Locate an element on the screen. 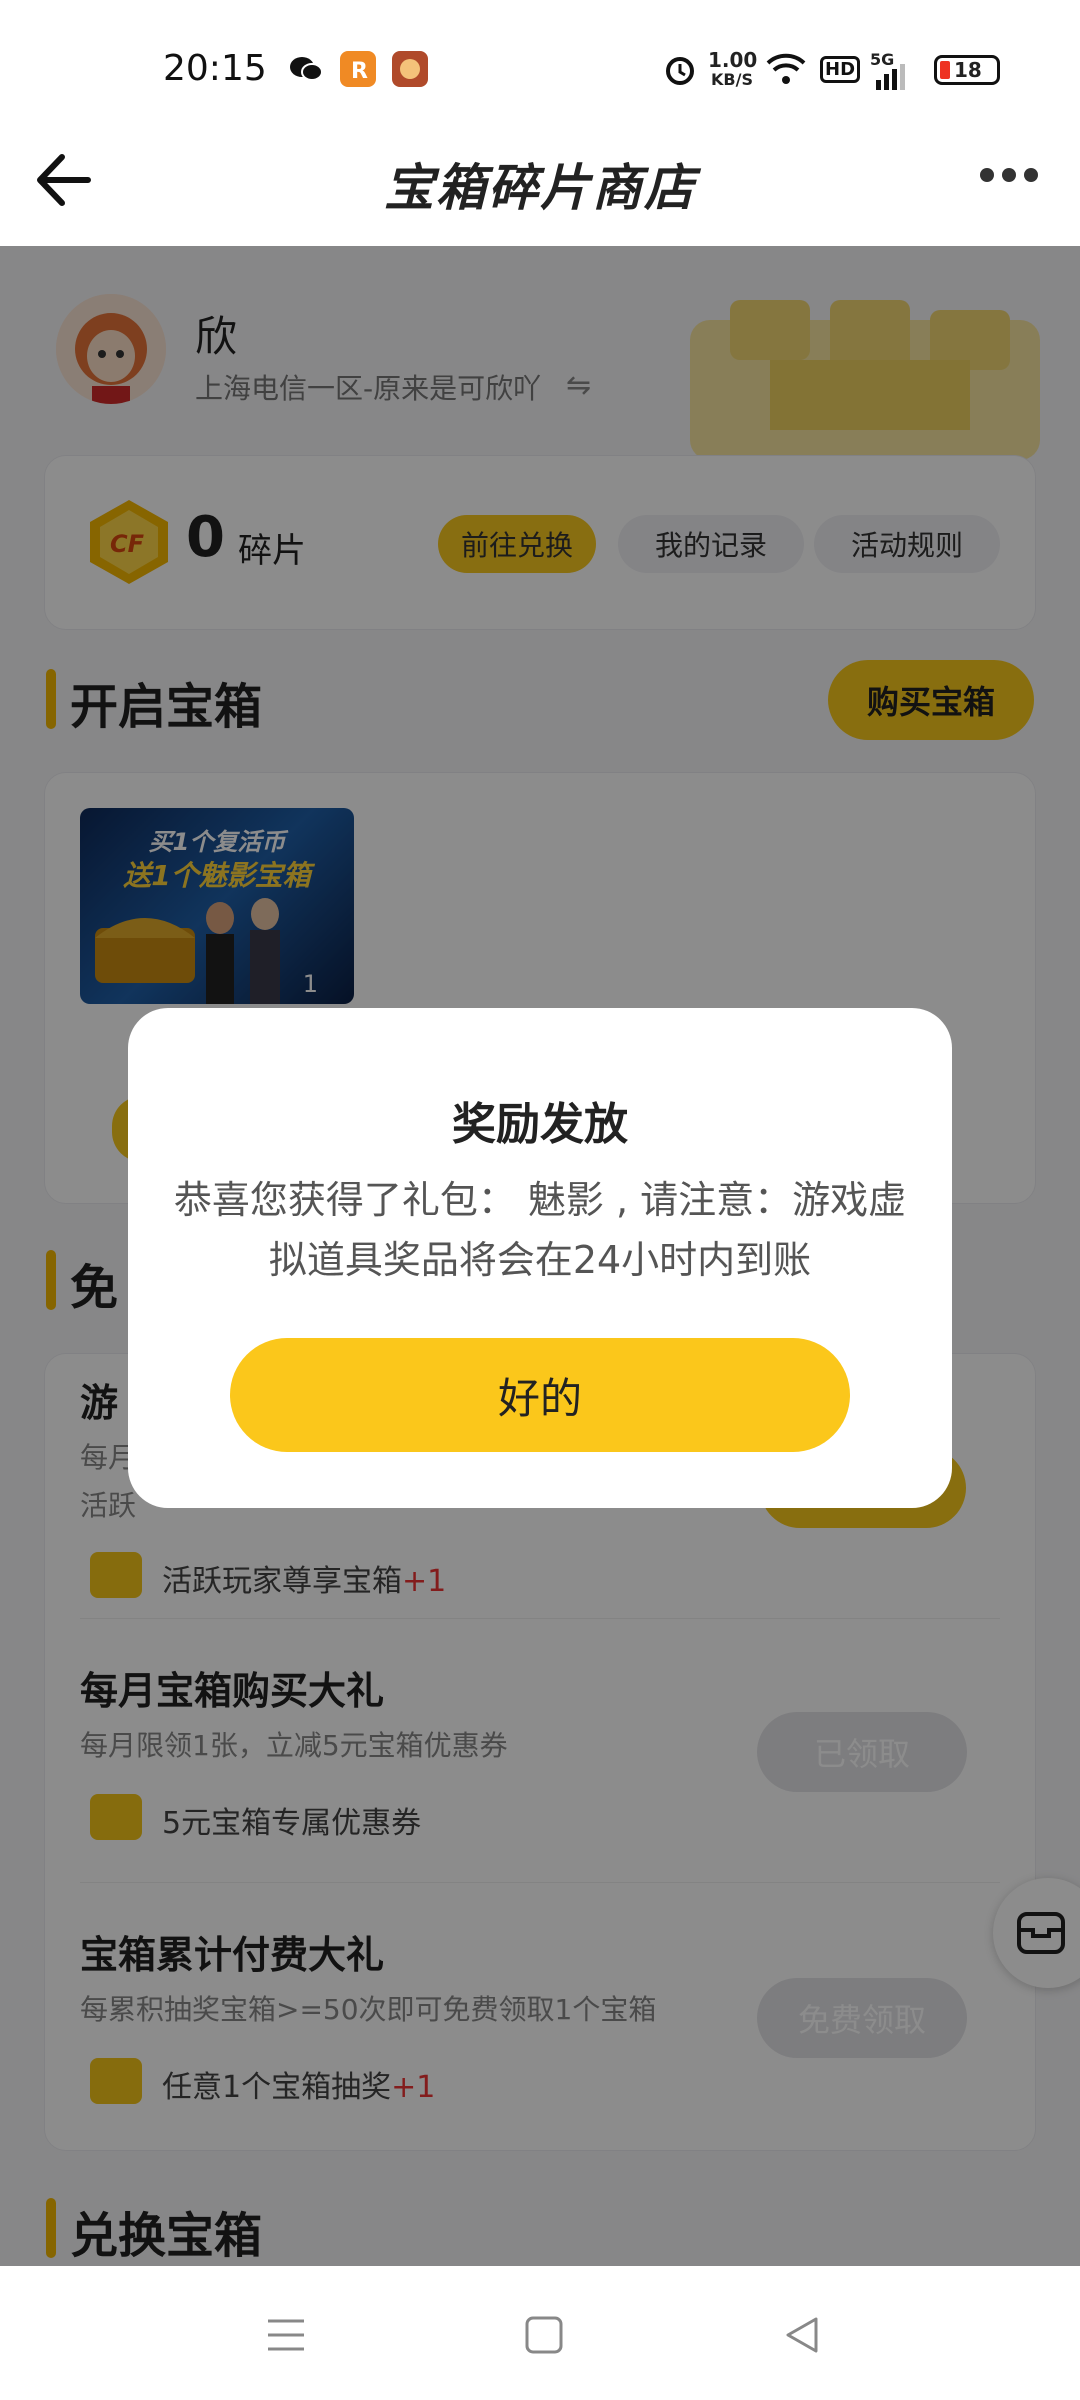 This screenshot has width=1080, height=2400. game-icon is located at coordinates (410, 69).